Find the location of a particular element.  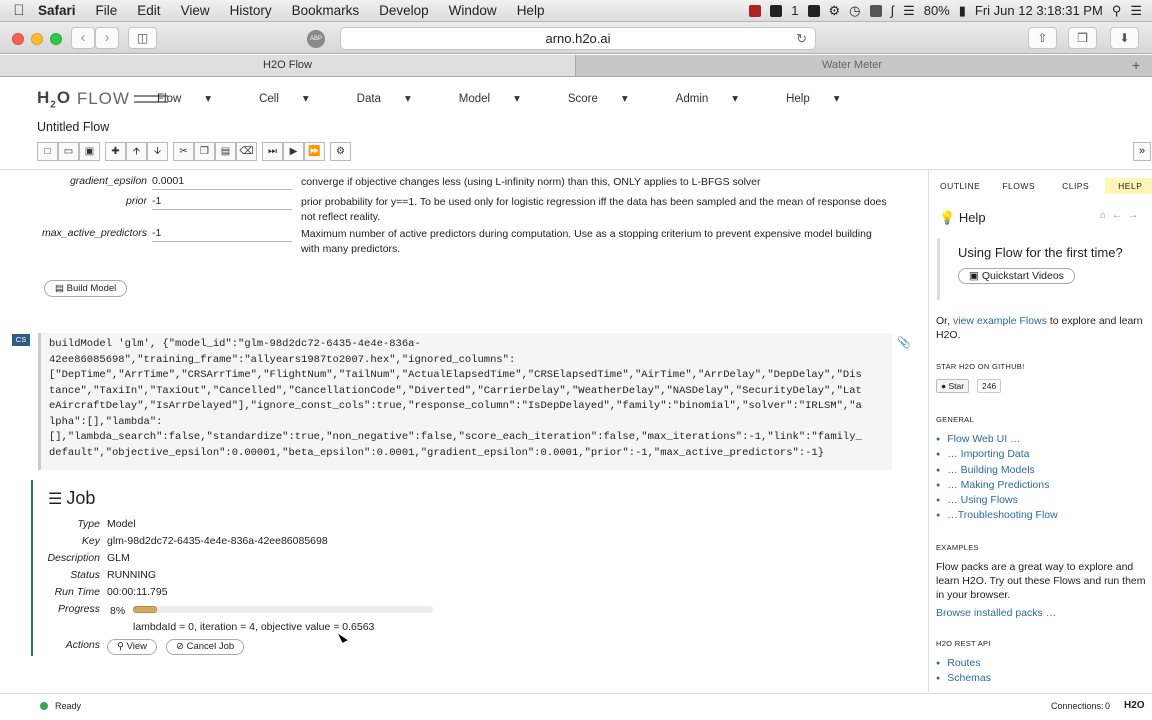

menu-help: Help ▾ is located at coordinates (824, 98).